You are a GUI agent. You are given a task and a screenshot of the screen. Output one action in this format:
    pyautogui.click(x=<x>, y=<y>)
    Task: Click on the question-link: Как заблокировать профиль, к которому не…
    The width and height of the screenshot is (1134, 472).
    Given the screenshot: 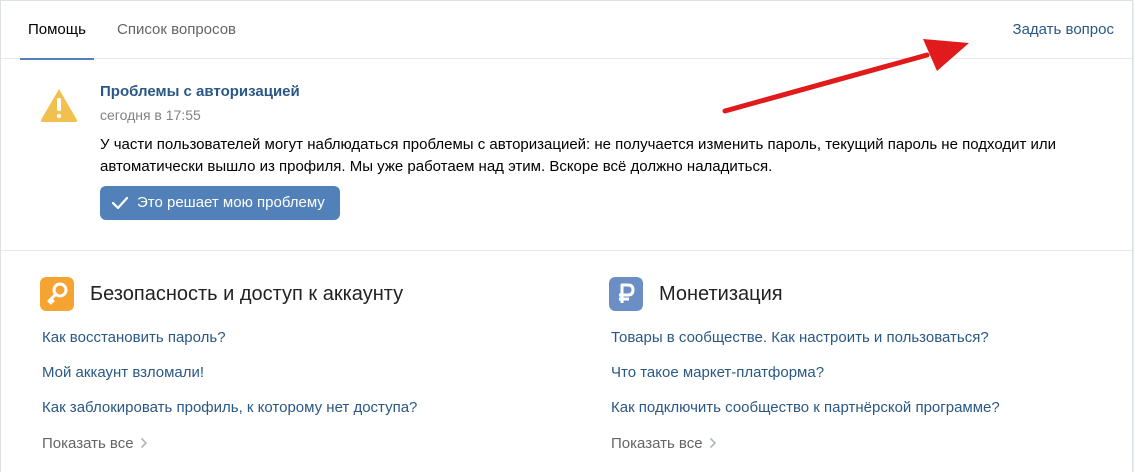 What is the action you would take?
    pyautogui.click(x=229, y=407)
    